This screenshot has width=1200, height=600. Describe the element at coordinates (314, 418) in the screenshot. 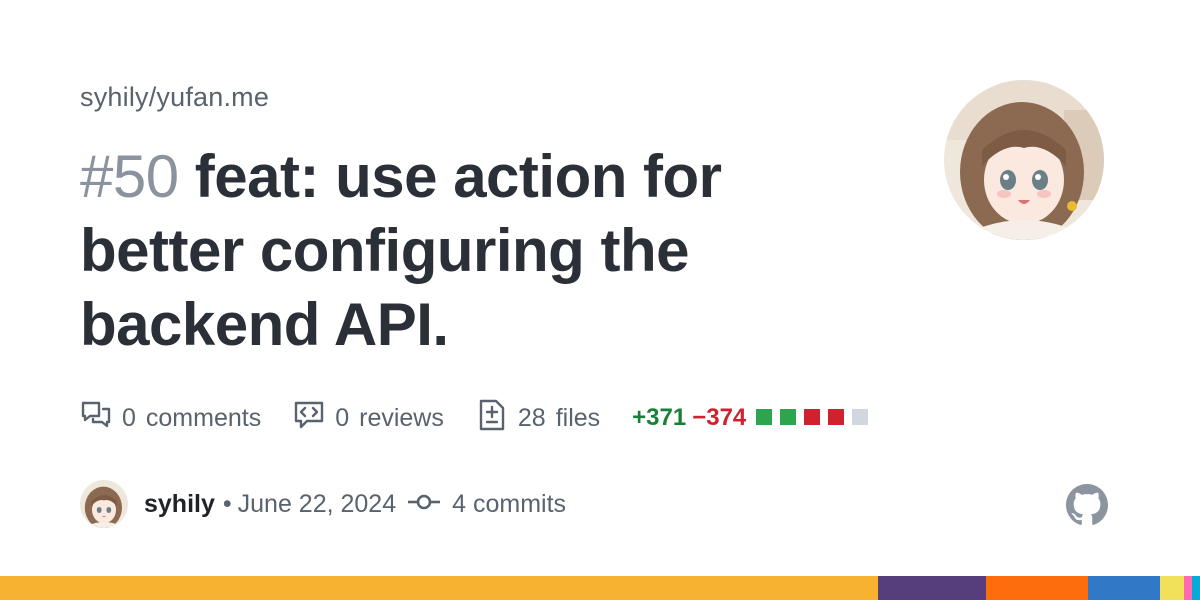

I see `code-review-icon` at that location.